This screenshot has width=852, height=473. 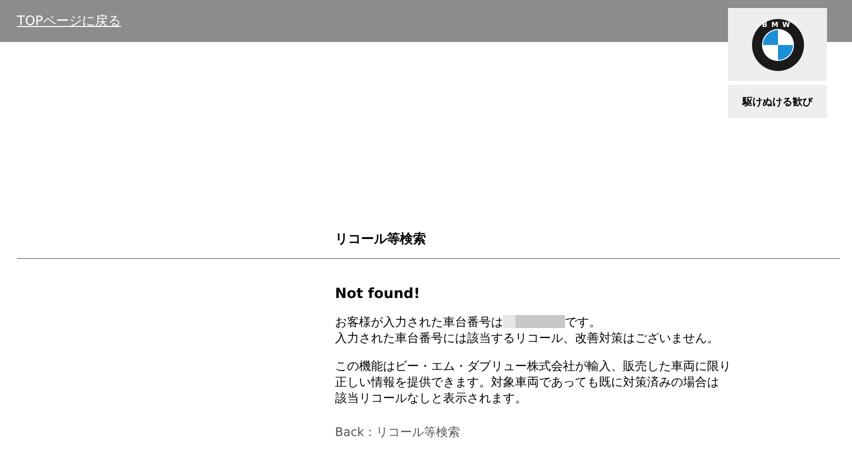 I want to click on brand-tagline: 駆けぬける歓び, so click(x=777, y=101).